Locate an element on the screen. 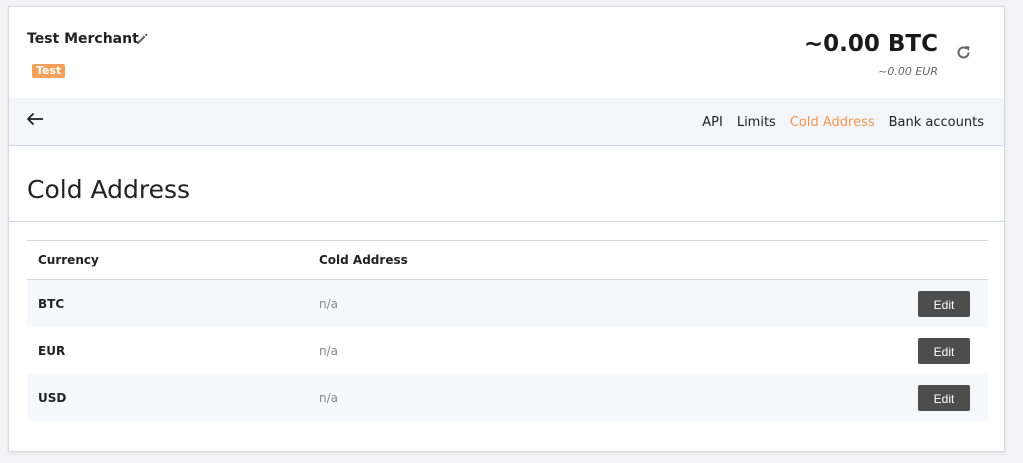  refresh-icon is located at coordinates (963, 52).